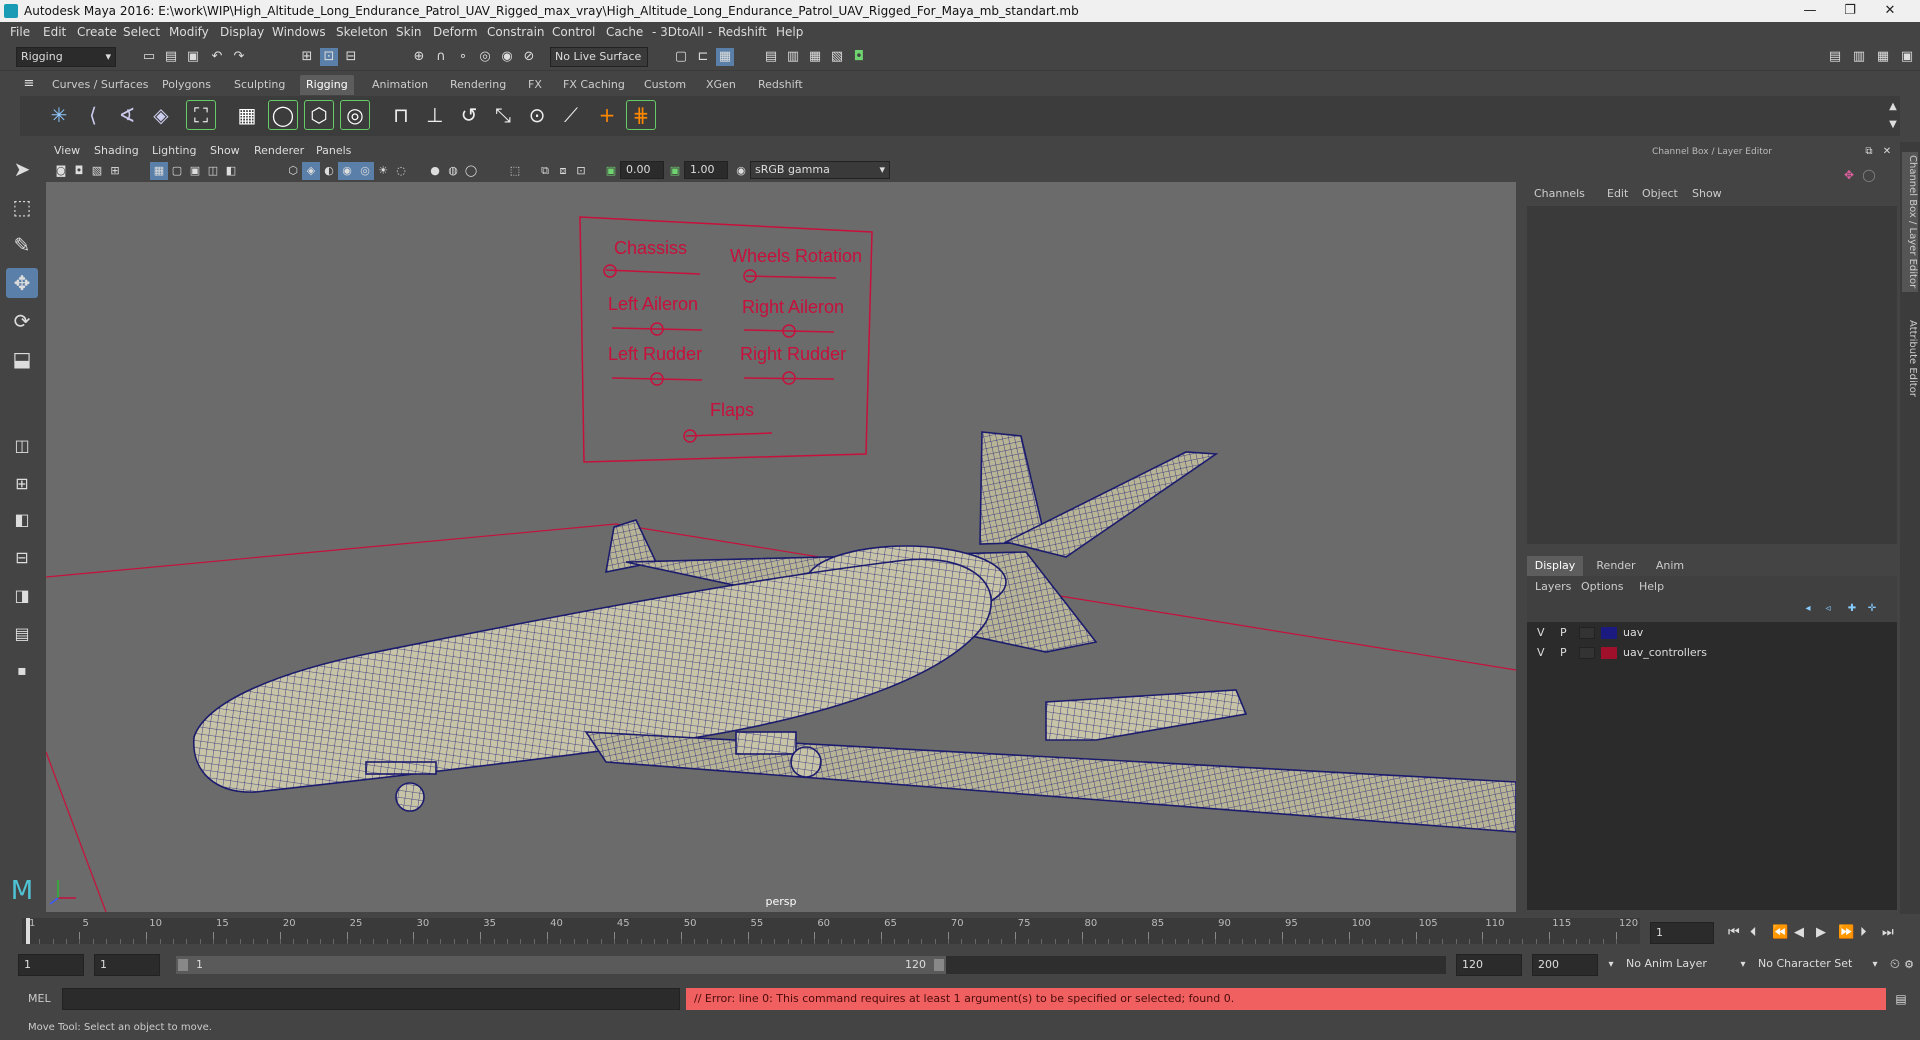 The image size is (1920, 1040). Describe the element at coordinates (1753, 933) in the screenshot. I see `step-back-frame-icon: ⏴` at that location.